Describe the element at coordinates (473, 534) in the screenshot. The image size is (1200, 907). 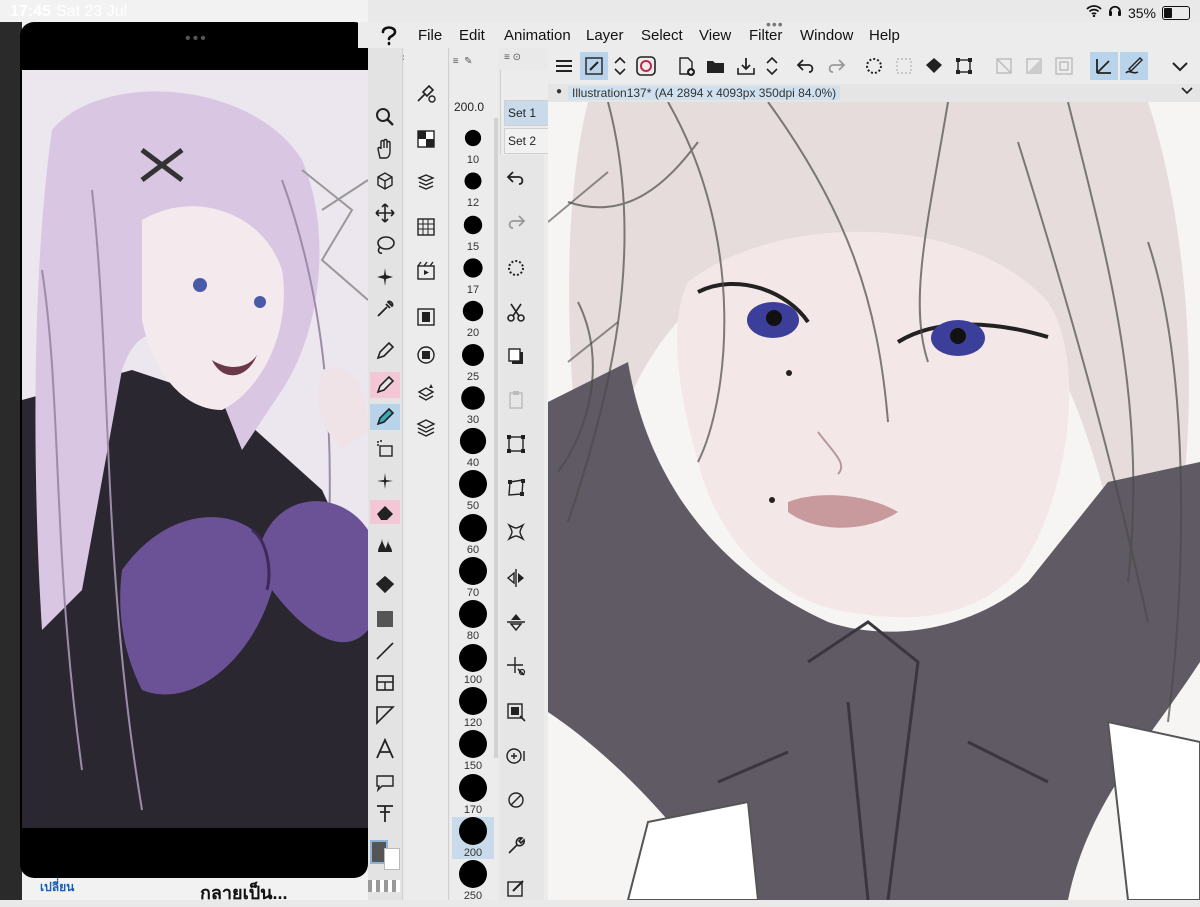
I see `brush-size-item: 60` at that location.